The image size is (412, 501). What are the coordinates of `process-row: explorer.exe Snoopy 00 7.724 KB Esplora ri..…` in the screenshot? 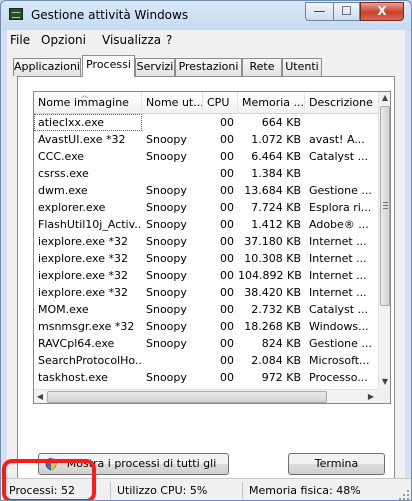 It's located at (206, 207).